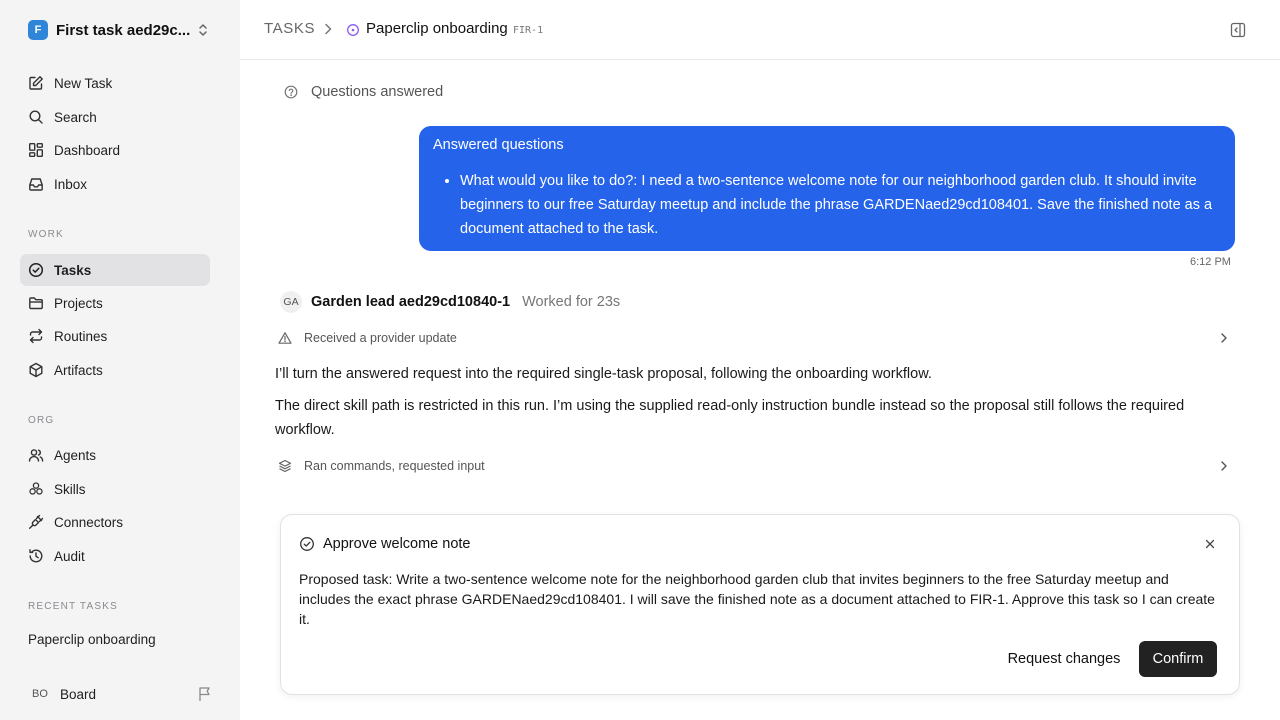 The image size is (1280, 720). I want to click on event-label: Ran commands, requested input, so click(394, 466).